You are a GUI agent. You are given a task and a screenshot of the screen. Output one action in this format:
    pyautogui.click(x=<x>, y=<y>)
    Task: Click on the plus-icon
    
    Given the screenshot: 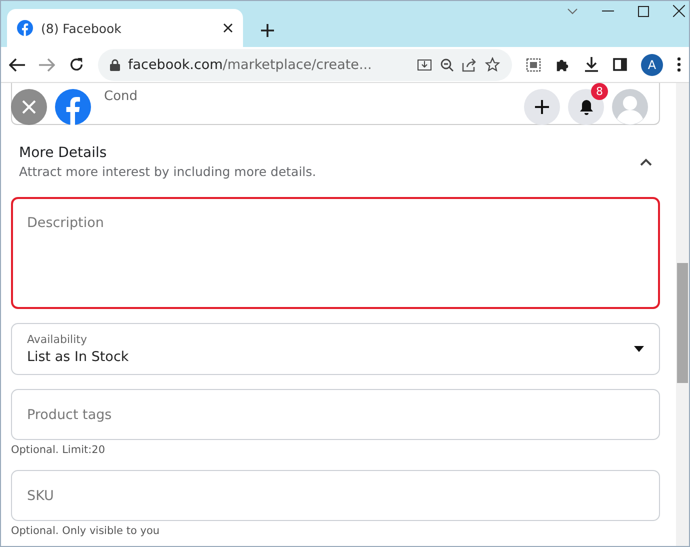 What is the action you would take?
    pyautogui.click(x=542, y=107)
    